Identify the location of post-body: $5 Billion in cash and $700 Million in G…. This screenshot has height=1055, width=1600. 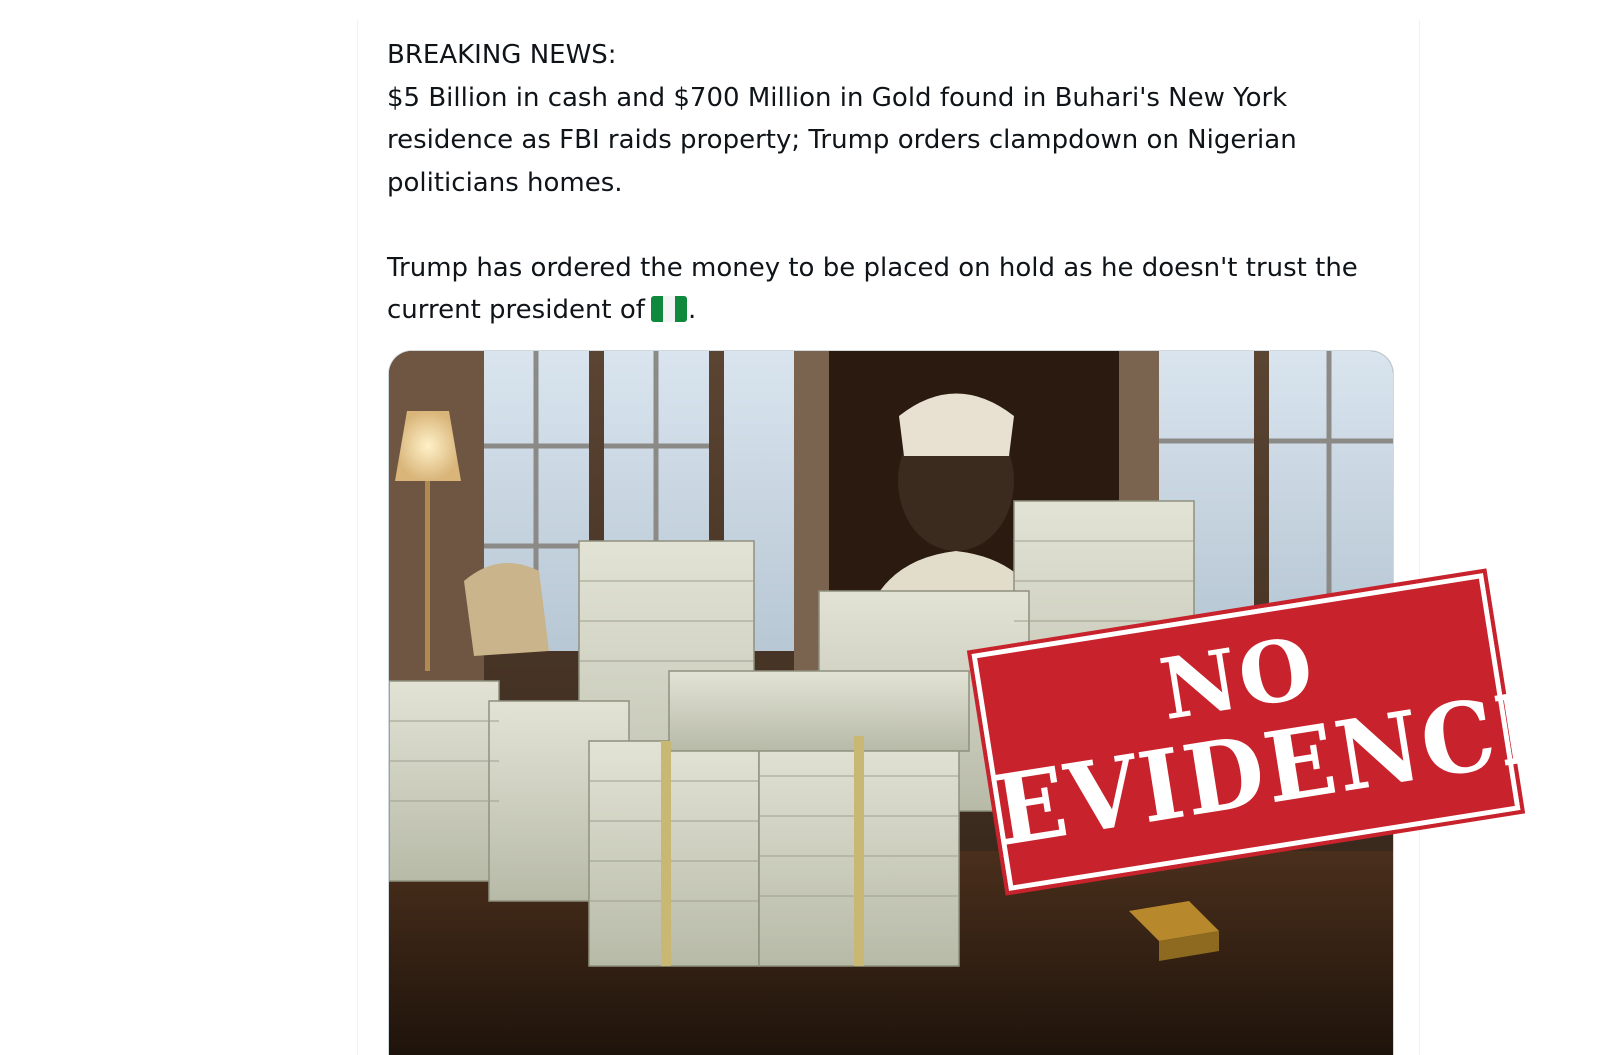
(842, 140).